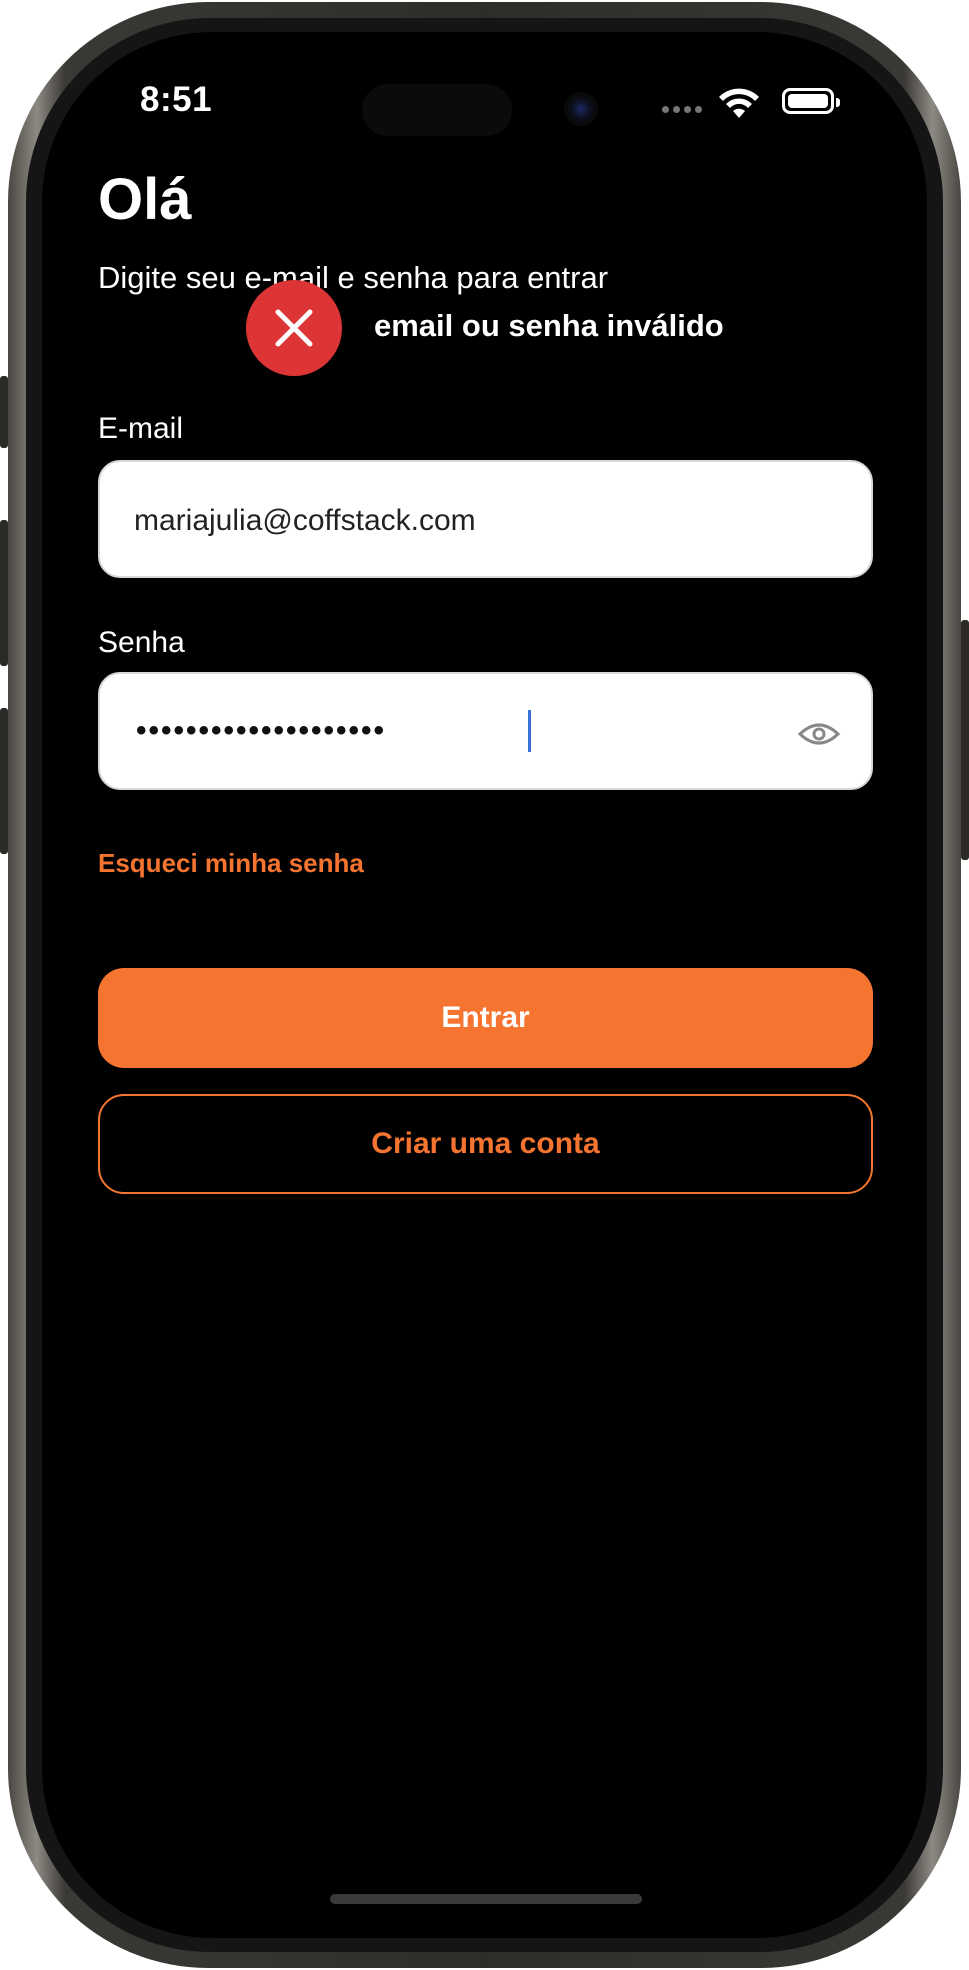 The width and height of the screenshot is (969, 1970). What do you see at coordinates (581, 109) in the screenshot?
I see `camera-icon` at bounding box center [581, 109].